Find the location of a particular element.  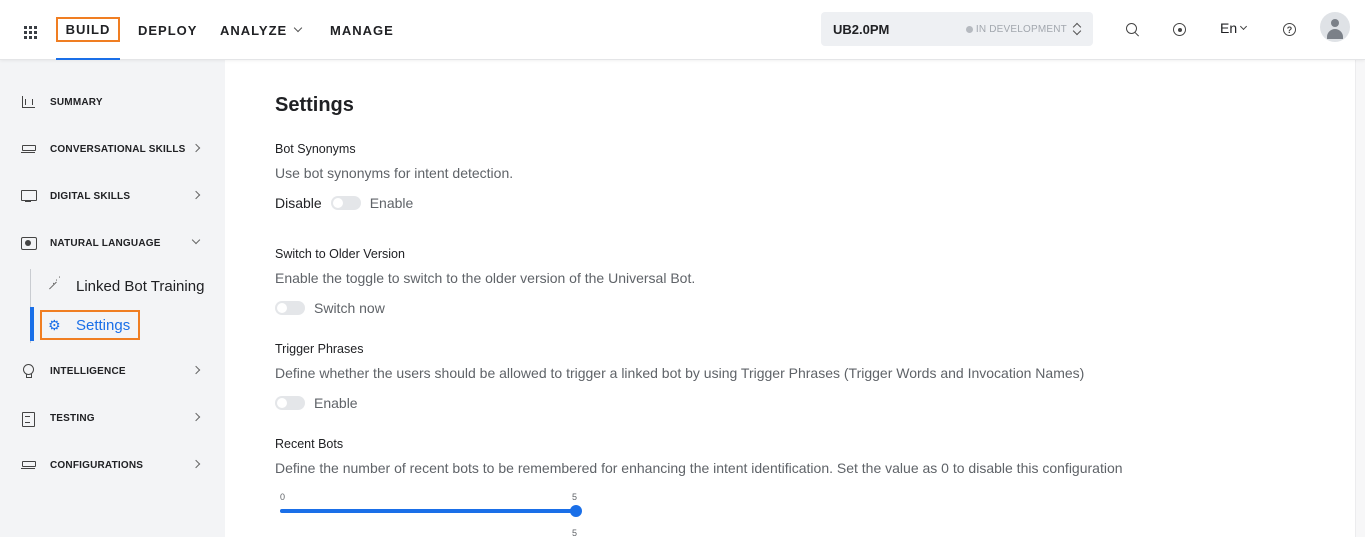

sidebar-item-label: INTELLIGENCE is located at coordinates (88, 371).